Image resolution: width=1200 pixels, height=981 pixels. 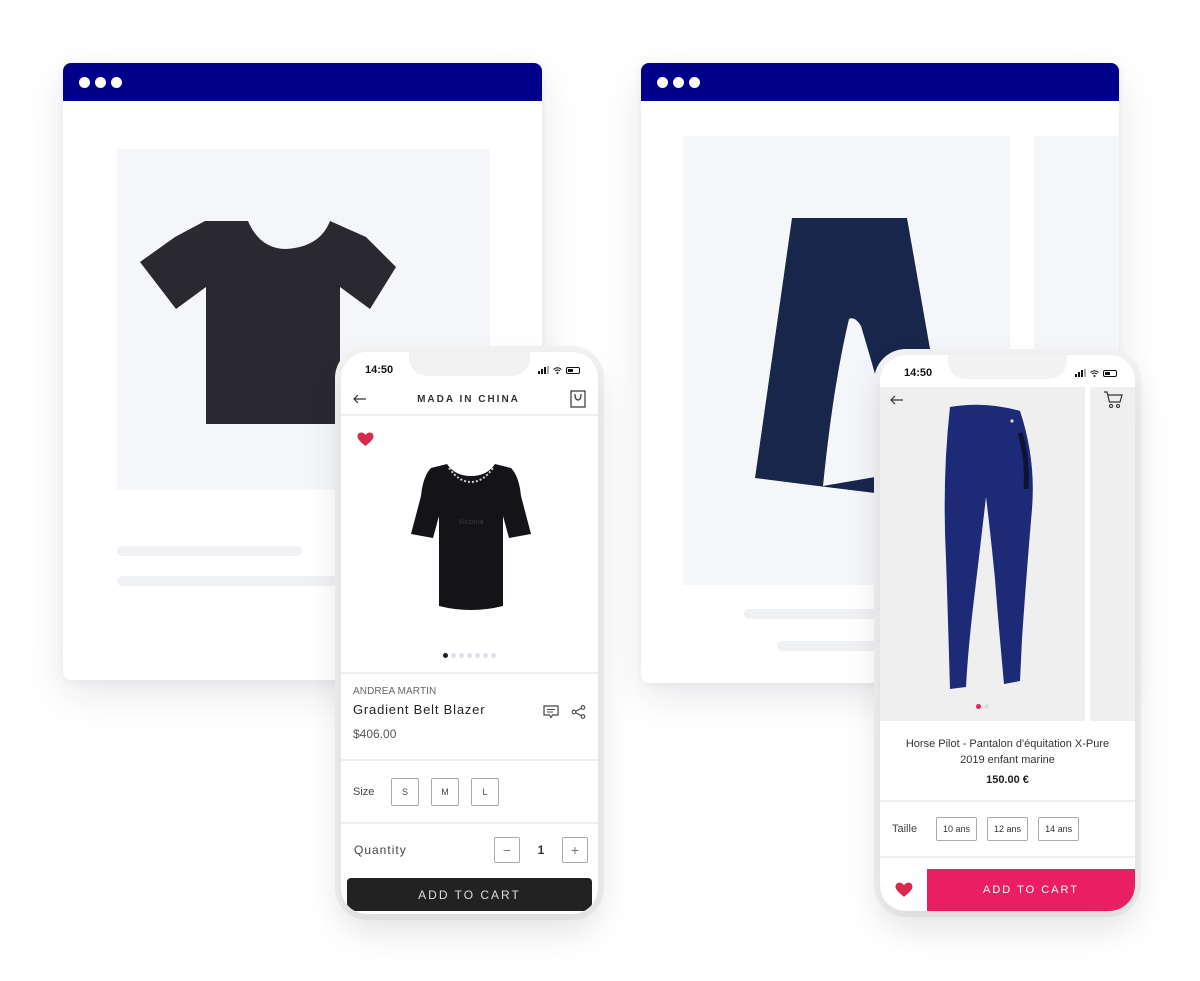 I want to click on product-price: $406.00, so click(x=375, y=734).